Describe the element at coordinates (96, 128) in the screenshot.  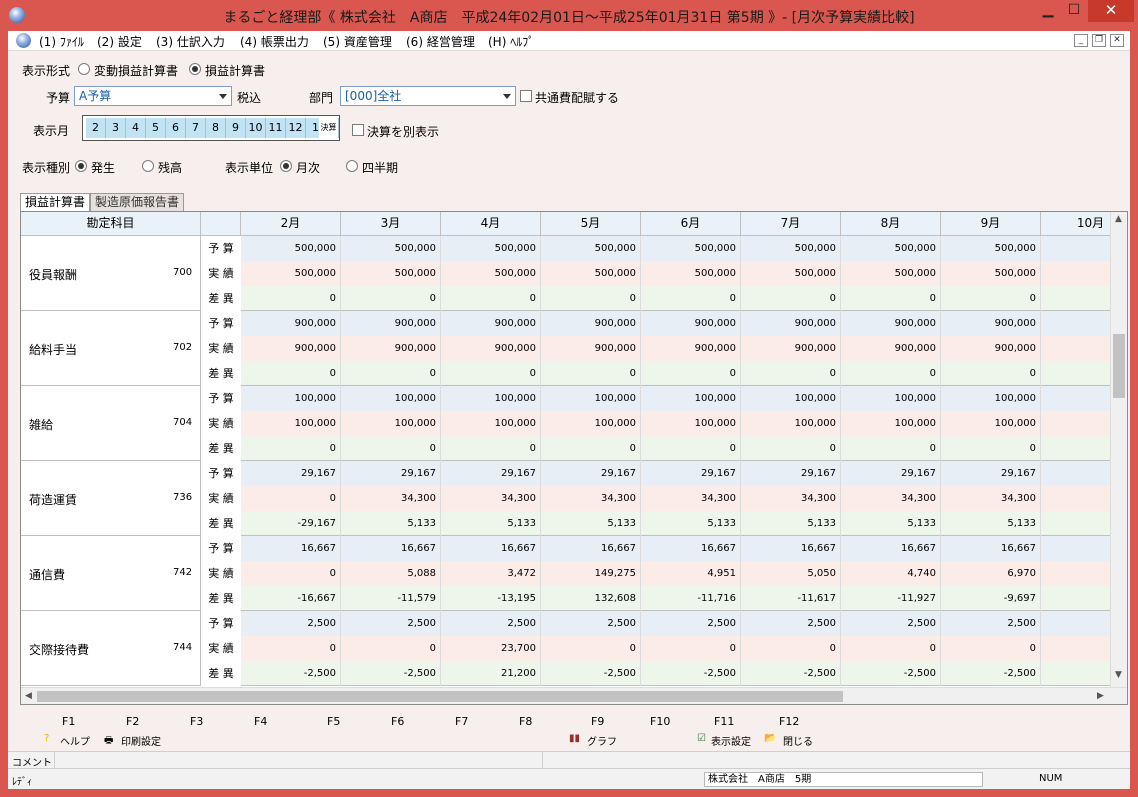
I see `month-2: 2` at that location.